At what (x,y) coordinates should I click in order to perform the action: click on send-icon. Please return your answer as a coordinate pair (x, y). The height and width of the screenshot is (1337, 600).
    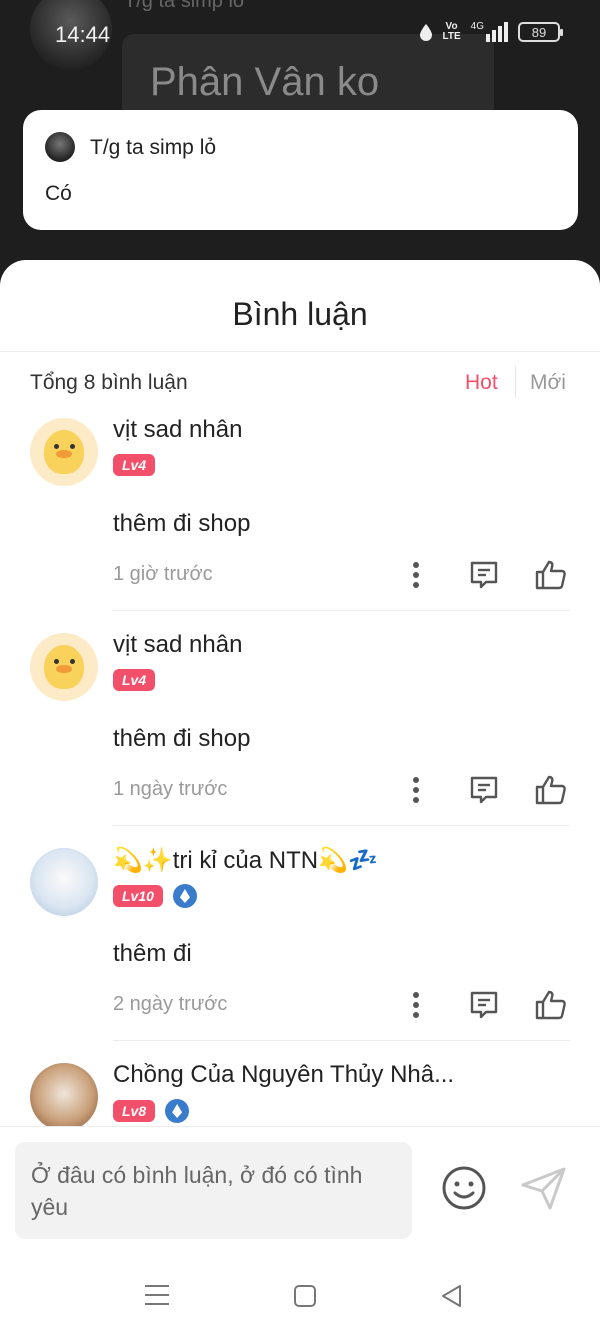
    Looking at the image, I should click on (544, 1188).